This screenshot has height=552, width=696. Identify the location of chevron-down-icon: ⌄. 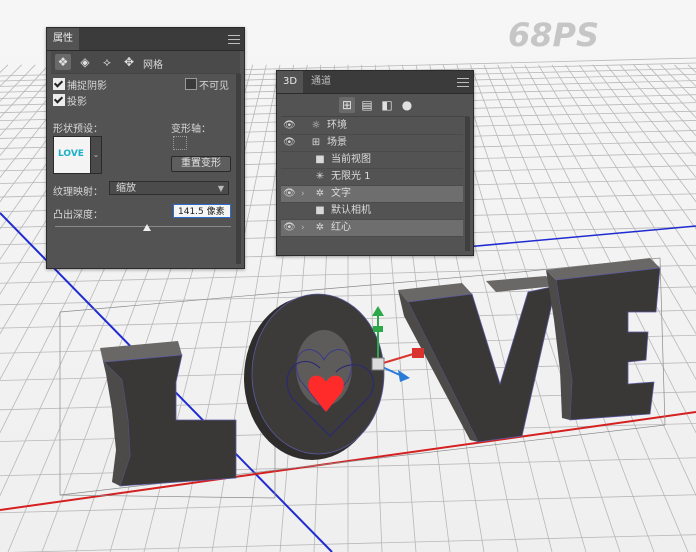
(96, 154).